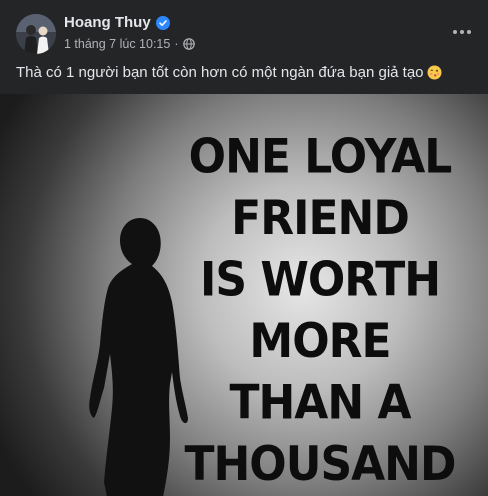  What do you see at coordinates (320, 280) in the screenshot?
I see `quote-line: IS WORTH` at bounding box center [320, 280].